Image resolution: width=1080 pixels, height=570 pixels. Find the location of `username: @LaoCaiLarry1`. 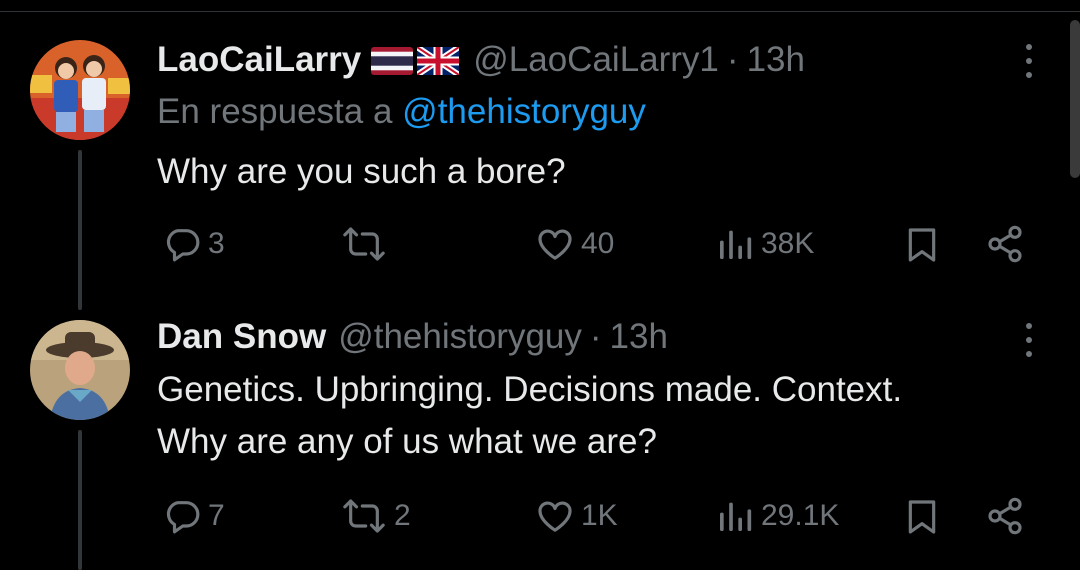

username: @LaoCaiLarry1 is located at coordinates (596, 60).